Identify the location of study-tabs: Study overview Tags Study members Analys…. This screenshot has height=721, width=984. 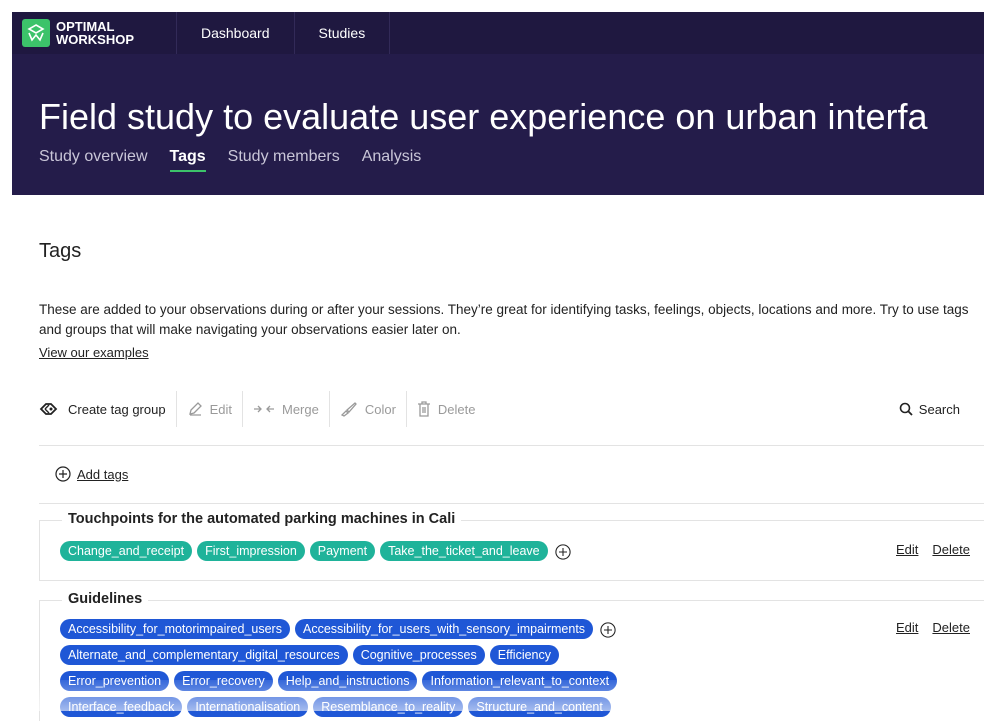
(230, 160).